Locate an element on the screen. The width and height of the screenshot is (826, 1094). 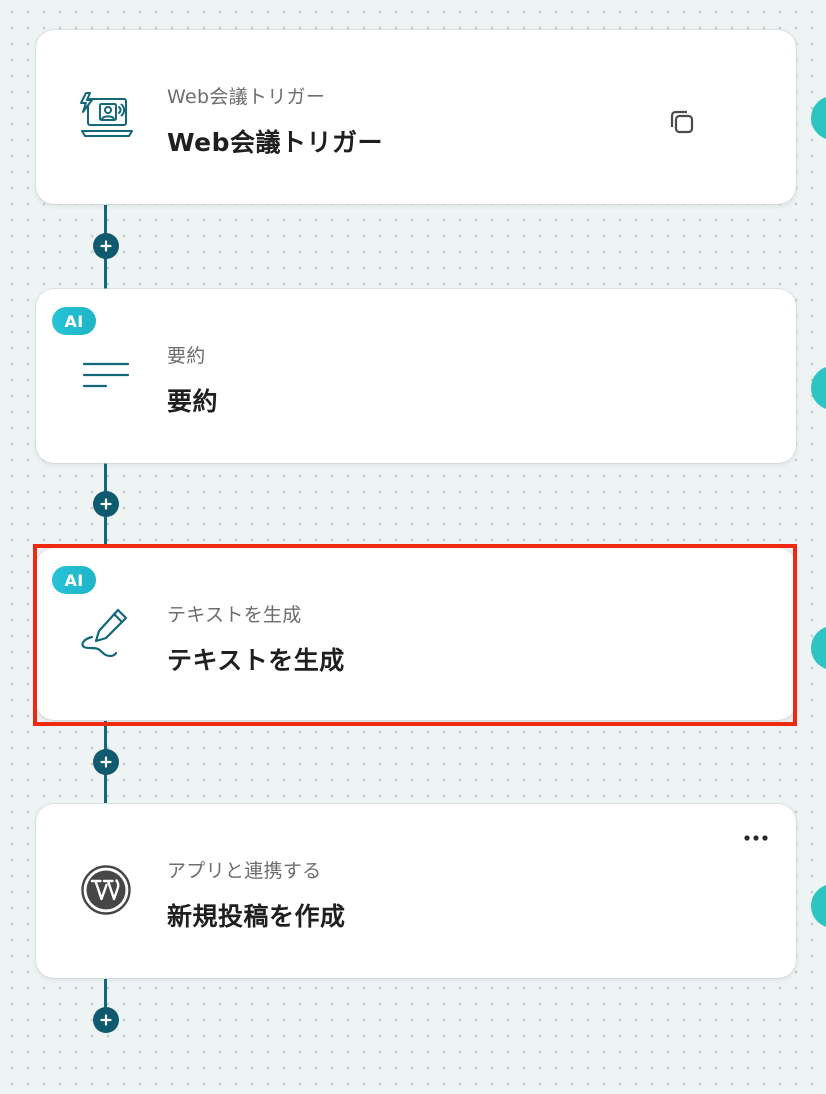
step-title: Web会議トリガー is located at coordinates (275, 142).